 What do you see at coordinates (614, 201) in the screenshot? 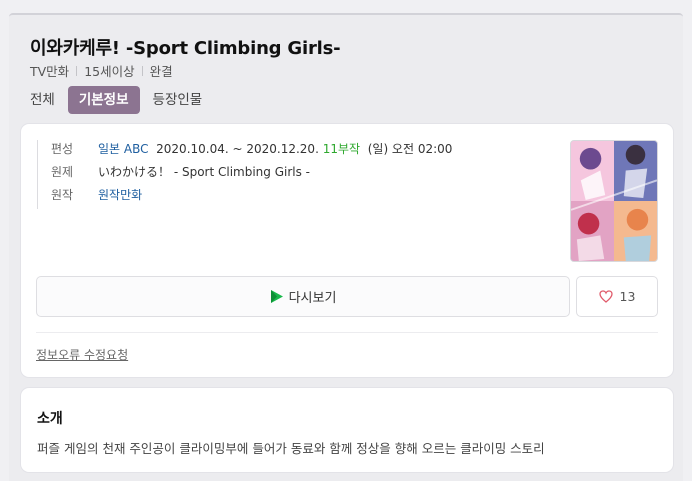
I see `poster-image` at bounding box center [614, 201].